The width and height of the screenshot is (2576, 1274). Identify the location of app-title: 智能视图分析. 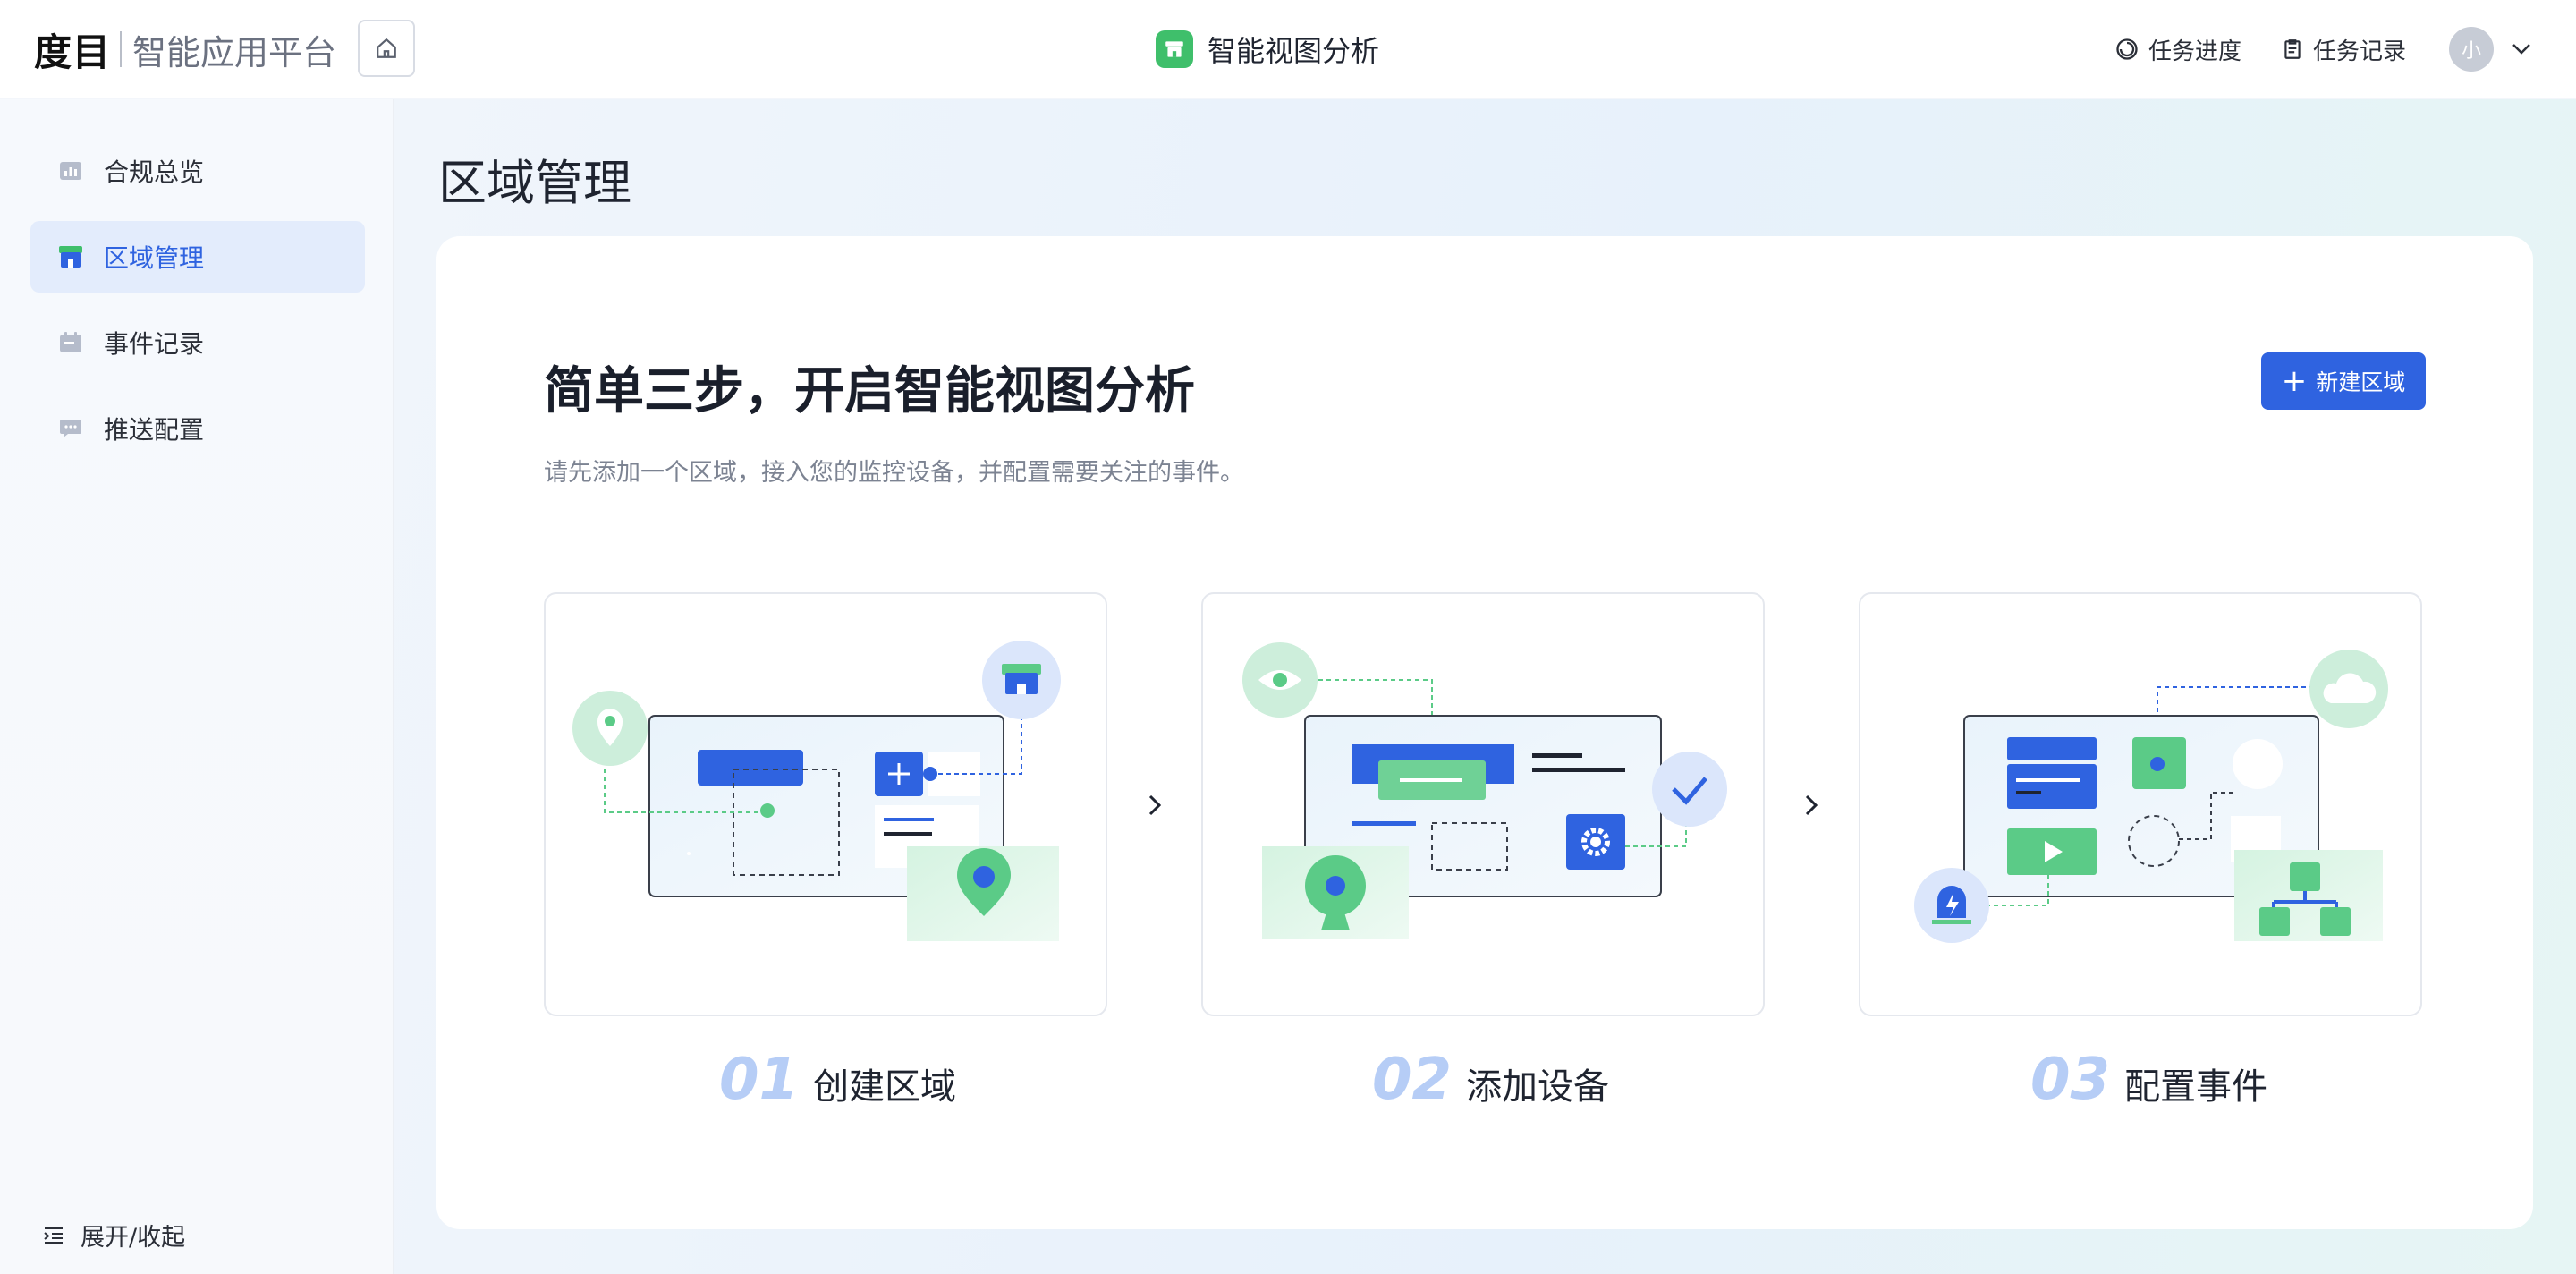
(1294, 51).